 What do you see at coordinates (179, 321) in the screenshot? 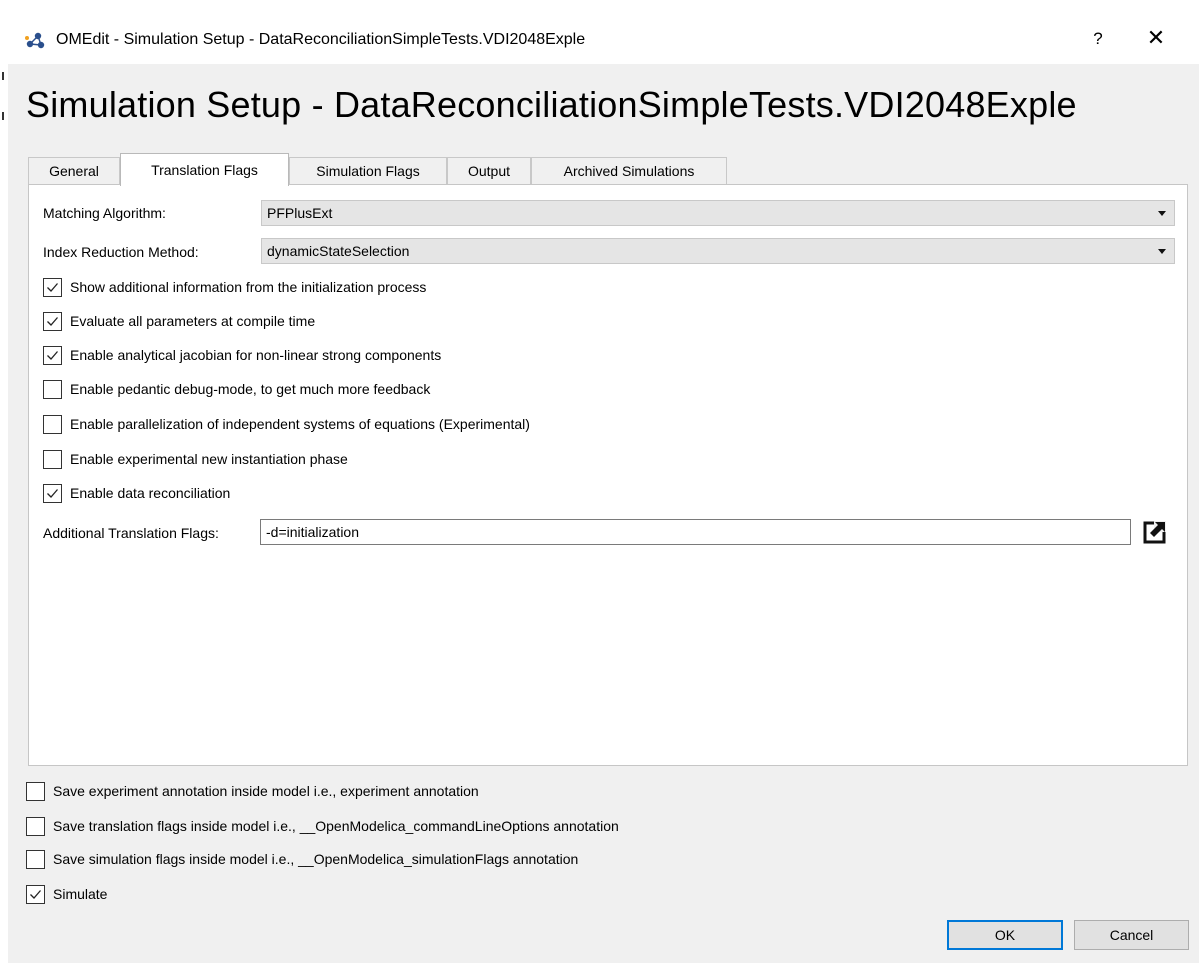
I see `checkbox-evaluate-params: Evaluate all parameters at compile time` at bounding box center [179, 321].